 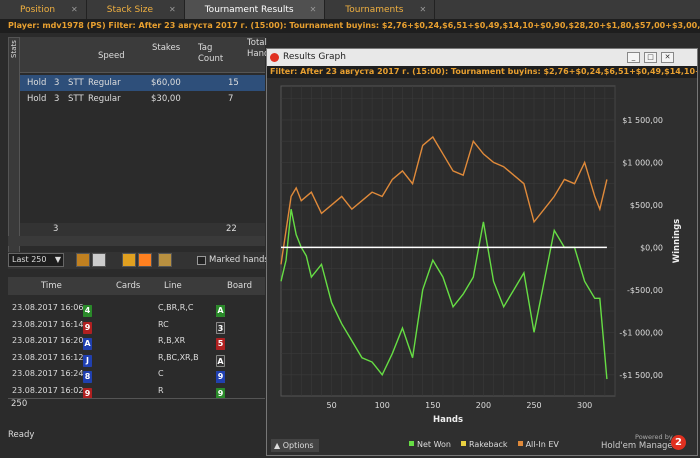 I want to click on x-tick-label: 200, so click(x=483, y=405).